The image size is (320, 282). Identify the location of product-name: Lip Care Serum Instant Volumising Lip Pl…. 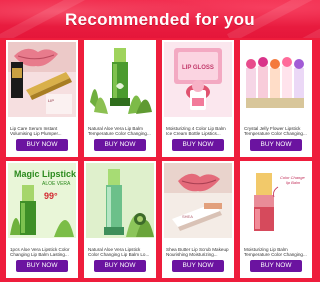
(42, 131).